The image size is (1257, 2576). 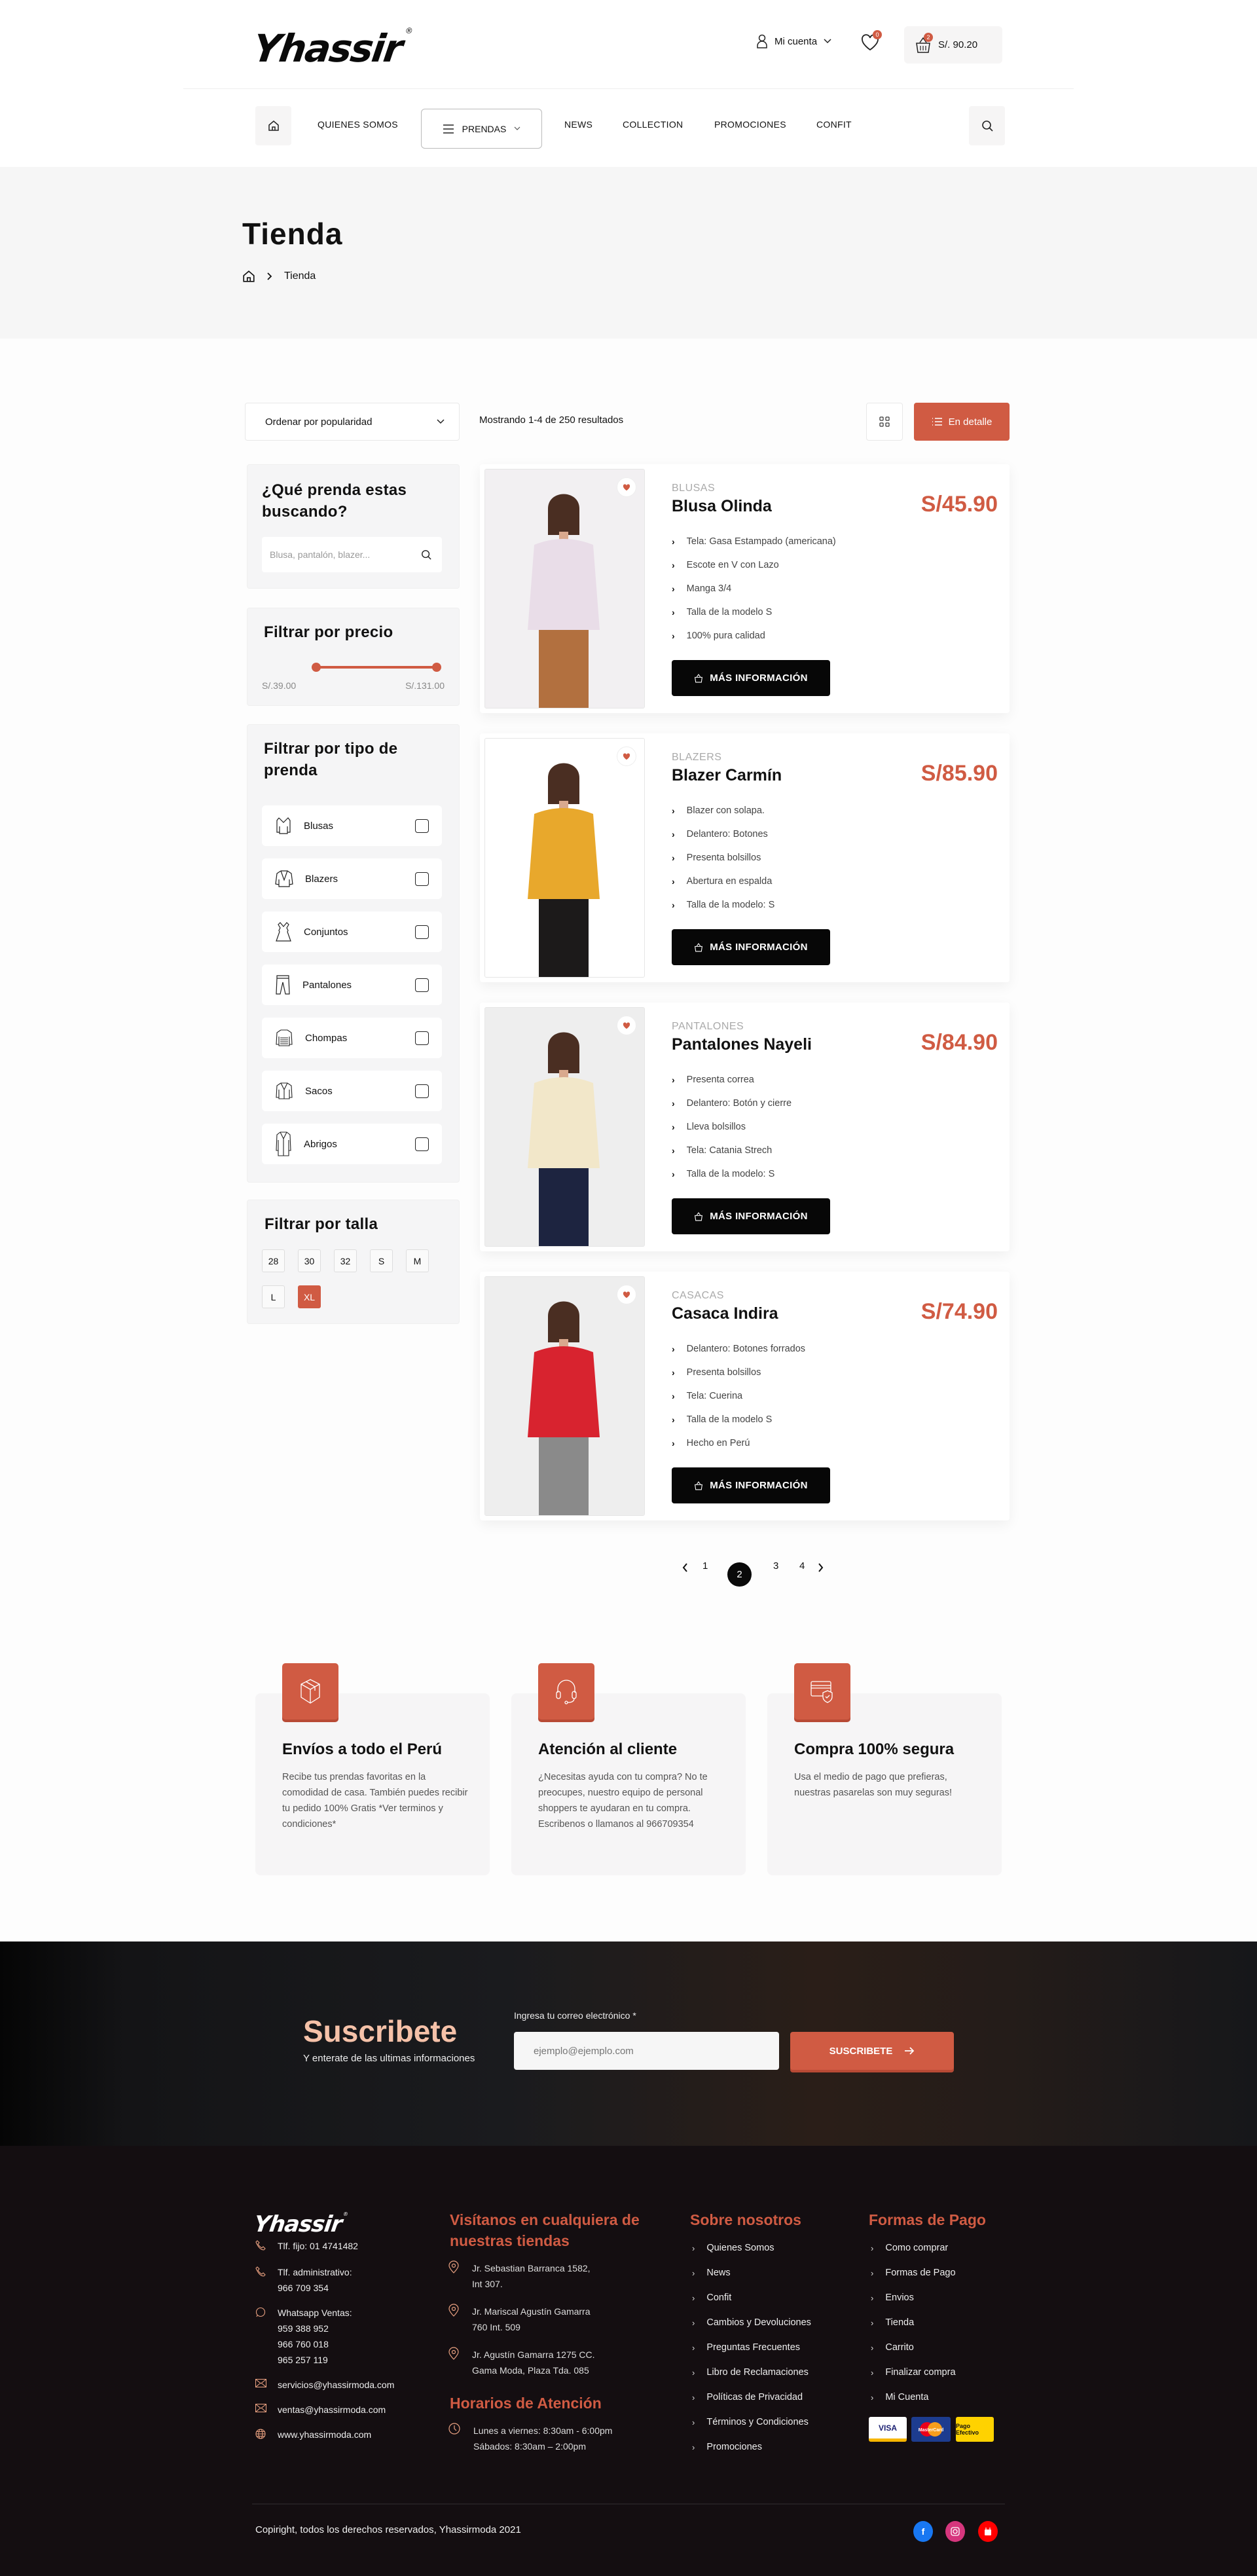 I want to click on footer-link: › Cambios y Devoluciones, so click(x=751, y=2322).